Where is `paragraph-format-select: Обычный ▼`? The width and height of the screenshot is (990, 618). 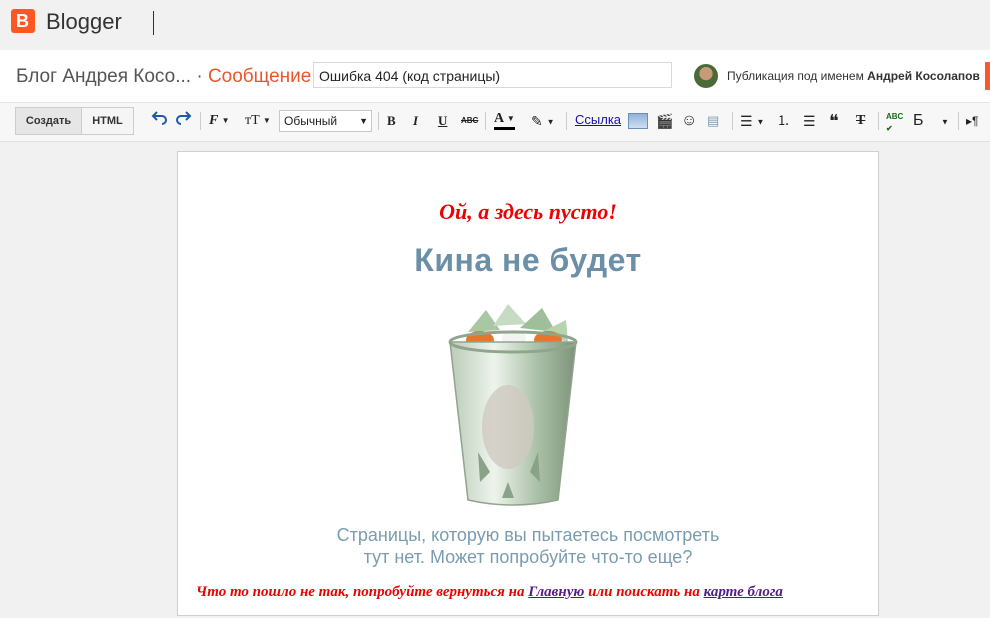 paragraph-format-select: Обычный ▼ is located at coordinates (325, 121).